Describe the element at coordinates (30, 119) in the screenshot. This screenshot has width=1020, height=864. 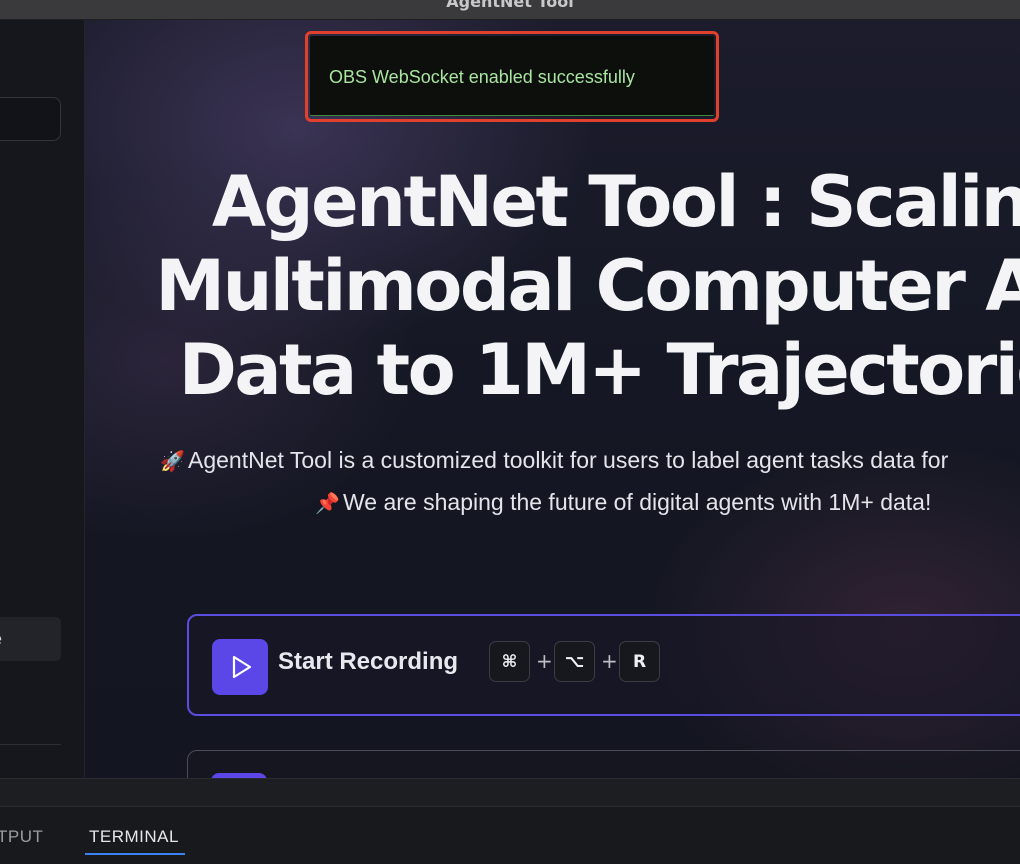
I see `sidebar-search-input` at that location.